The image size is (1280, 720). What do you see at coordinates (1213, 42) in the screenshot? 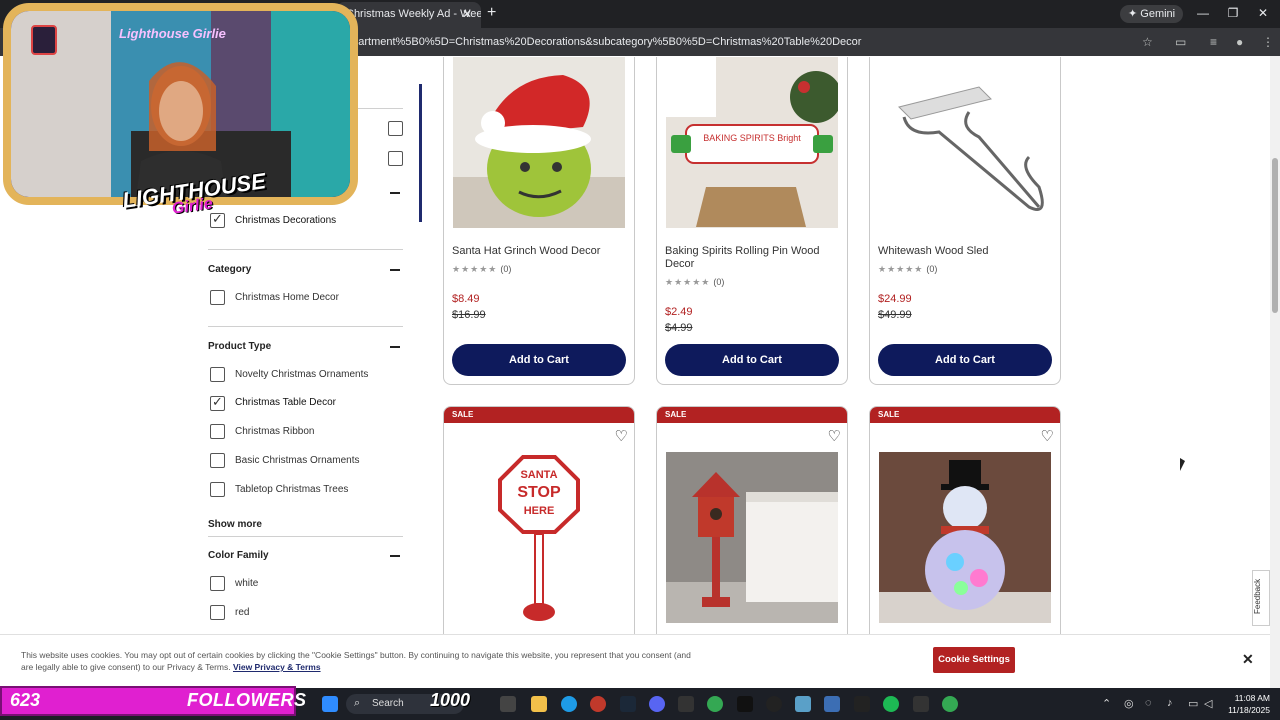
I see `reading-list-icon: ≡` at bounding box center [1213, 42].